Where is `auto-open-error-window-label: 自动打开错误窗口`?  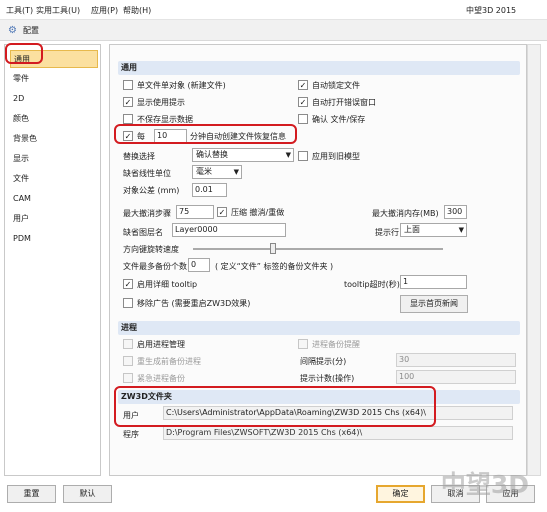 auto-open-error-window-label: 自动打开错误窗口 is located at coordinates (344, 102).